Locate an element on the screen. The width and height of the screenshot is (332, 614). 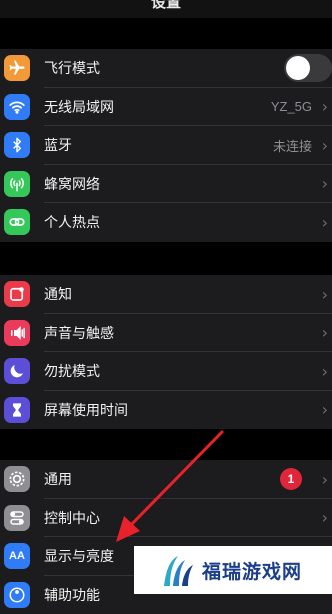
watermark: 福瑞游戏网 is located at coordinates (233, 570).